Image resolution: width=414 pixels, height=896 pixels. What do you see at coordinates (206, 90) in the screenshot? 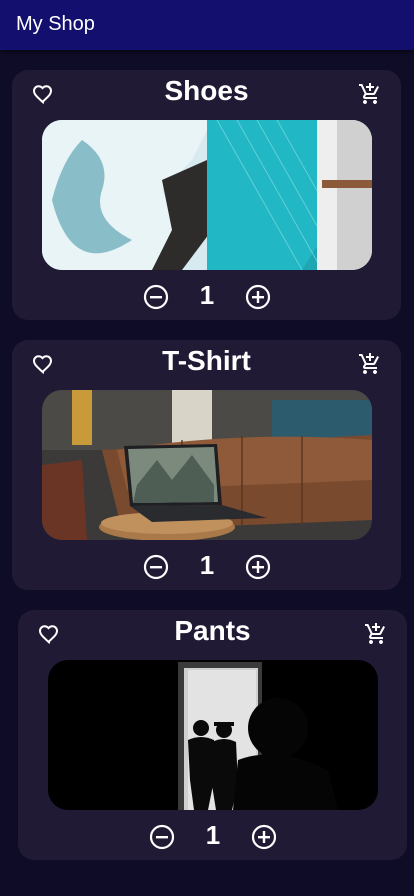
I see `product-name: Shoes` at bounding box center [206, 90].